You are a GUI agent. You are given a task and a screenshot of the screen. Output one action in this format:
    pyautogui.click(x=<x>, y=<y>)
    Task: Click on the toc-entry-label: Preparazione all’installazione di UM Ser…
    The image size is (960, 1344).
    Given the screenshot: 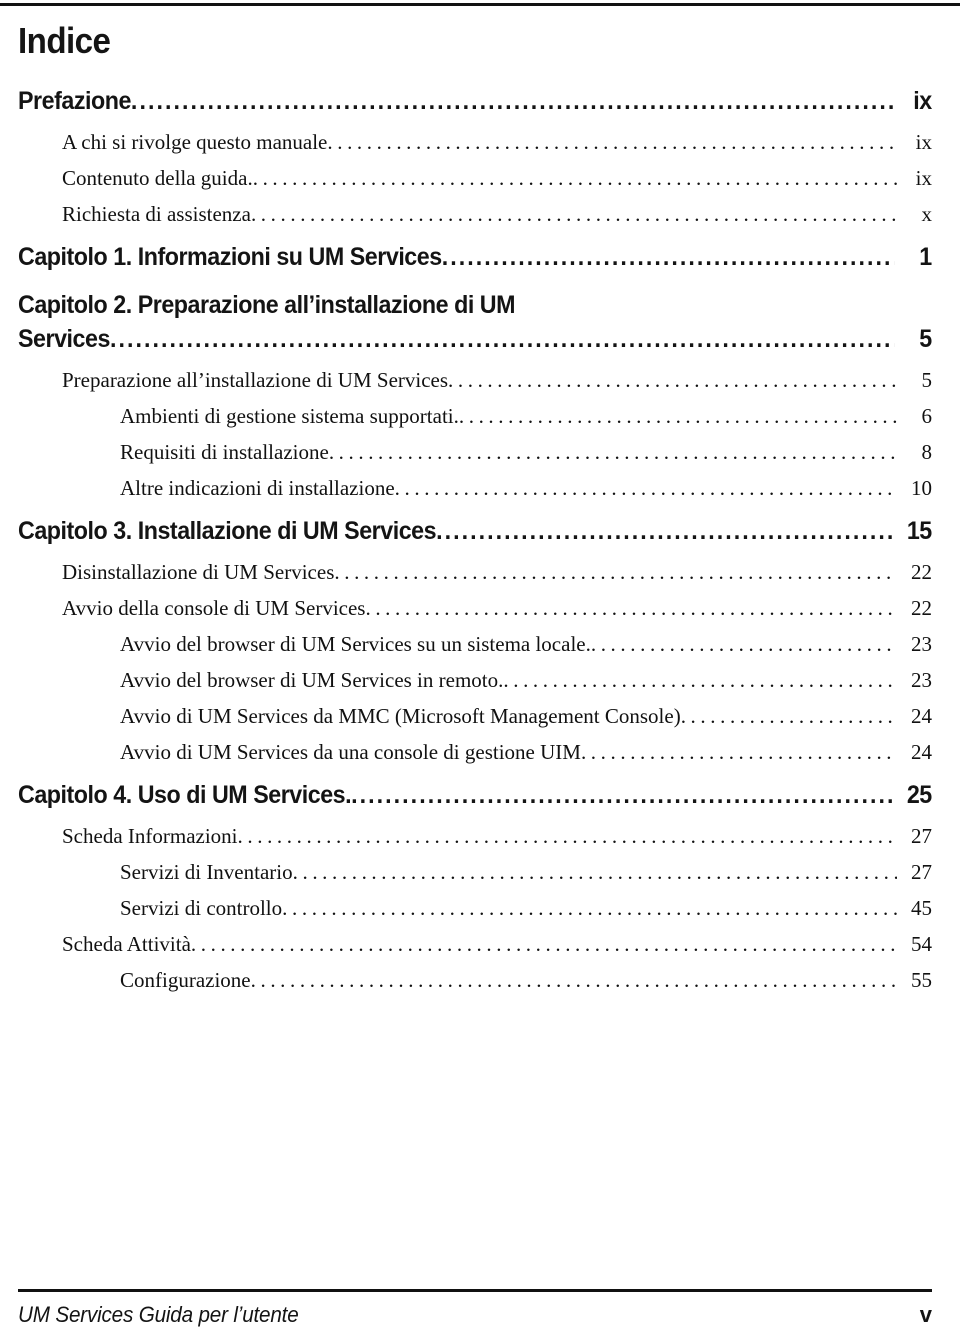 What is the action you would take?
    pyautogui.click(x=255, y=380)
    